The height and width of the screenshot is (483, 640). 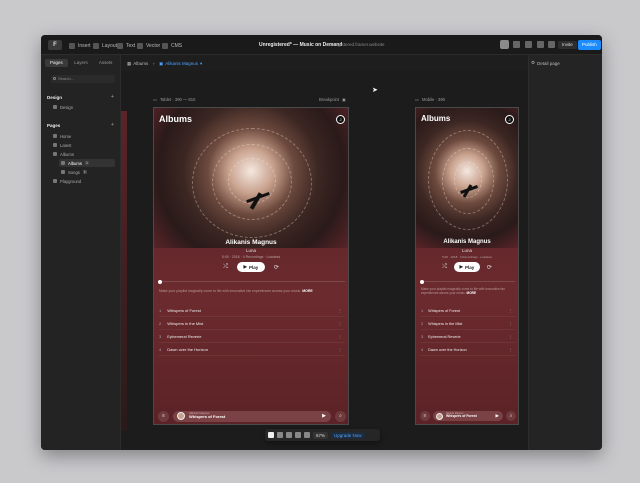 I want to click on breakpoint-label: Breakpoint ▣, so click(x=332, y=99).